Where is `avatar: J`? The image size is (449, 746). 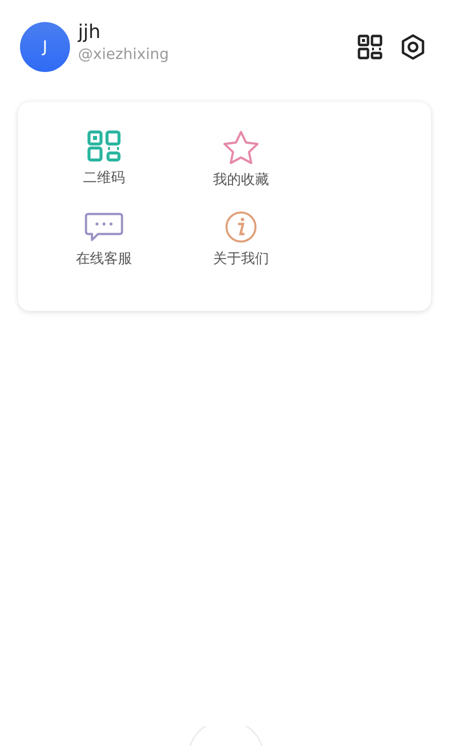 avatar: J is located at coordinates (45, 47).